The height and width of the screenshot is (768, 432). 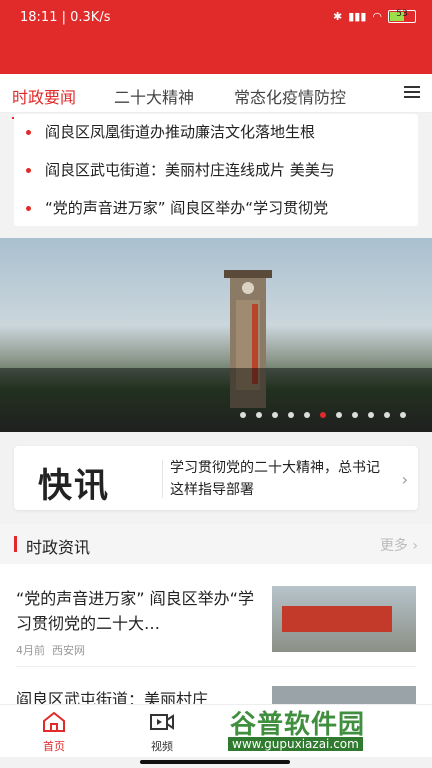 I want to click on nav-home: 首页, so click(x=54, y=732).